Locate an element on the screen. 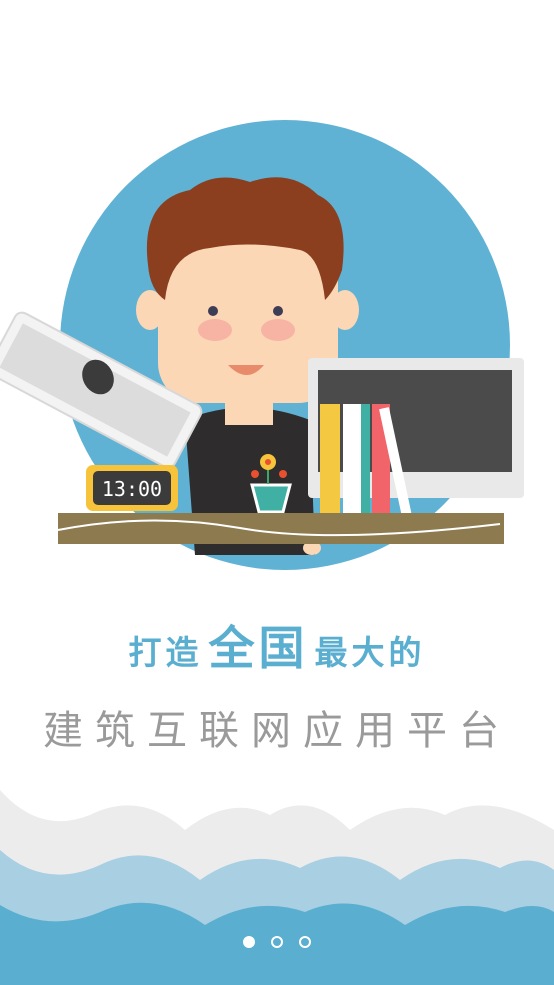 The height and width of the screenshot is (985, 554). headline-subtitle: 建筑互联网应用平台 is located at coordinates (277, 731).